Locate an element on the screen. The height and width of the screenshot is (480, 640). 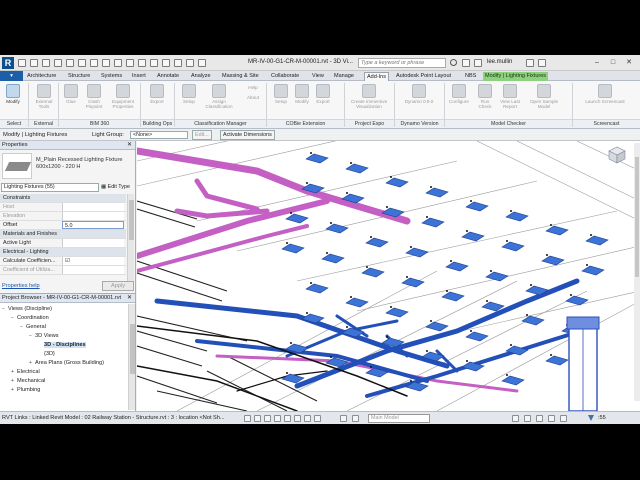
editable-only-icon is located at coordinates (355, 418).